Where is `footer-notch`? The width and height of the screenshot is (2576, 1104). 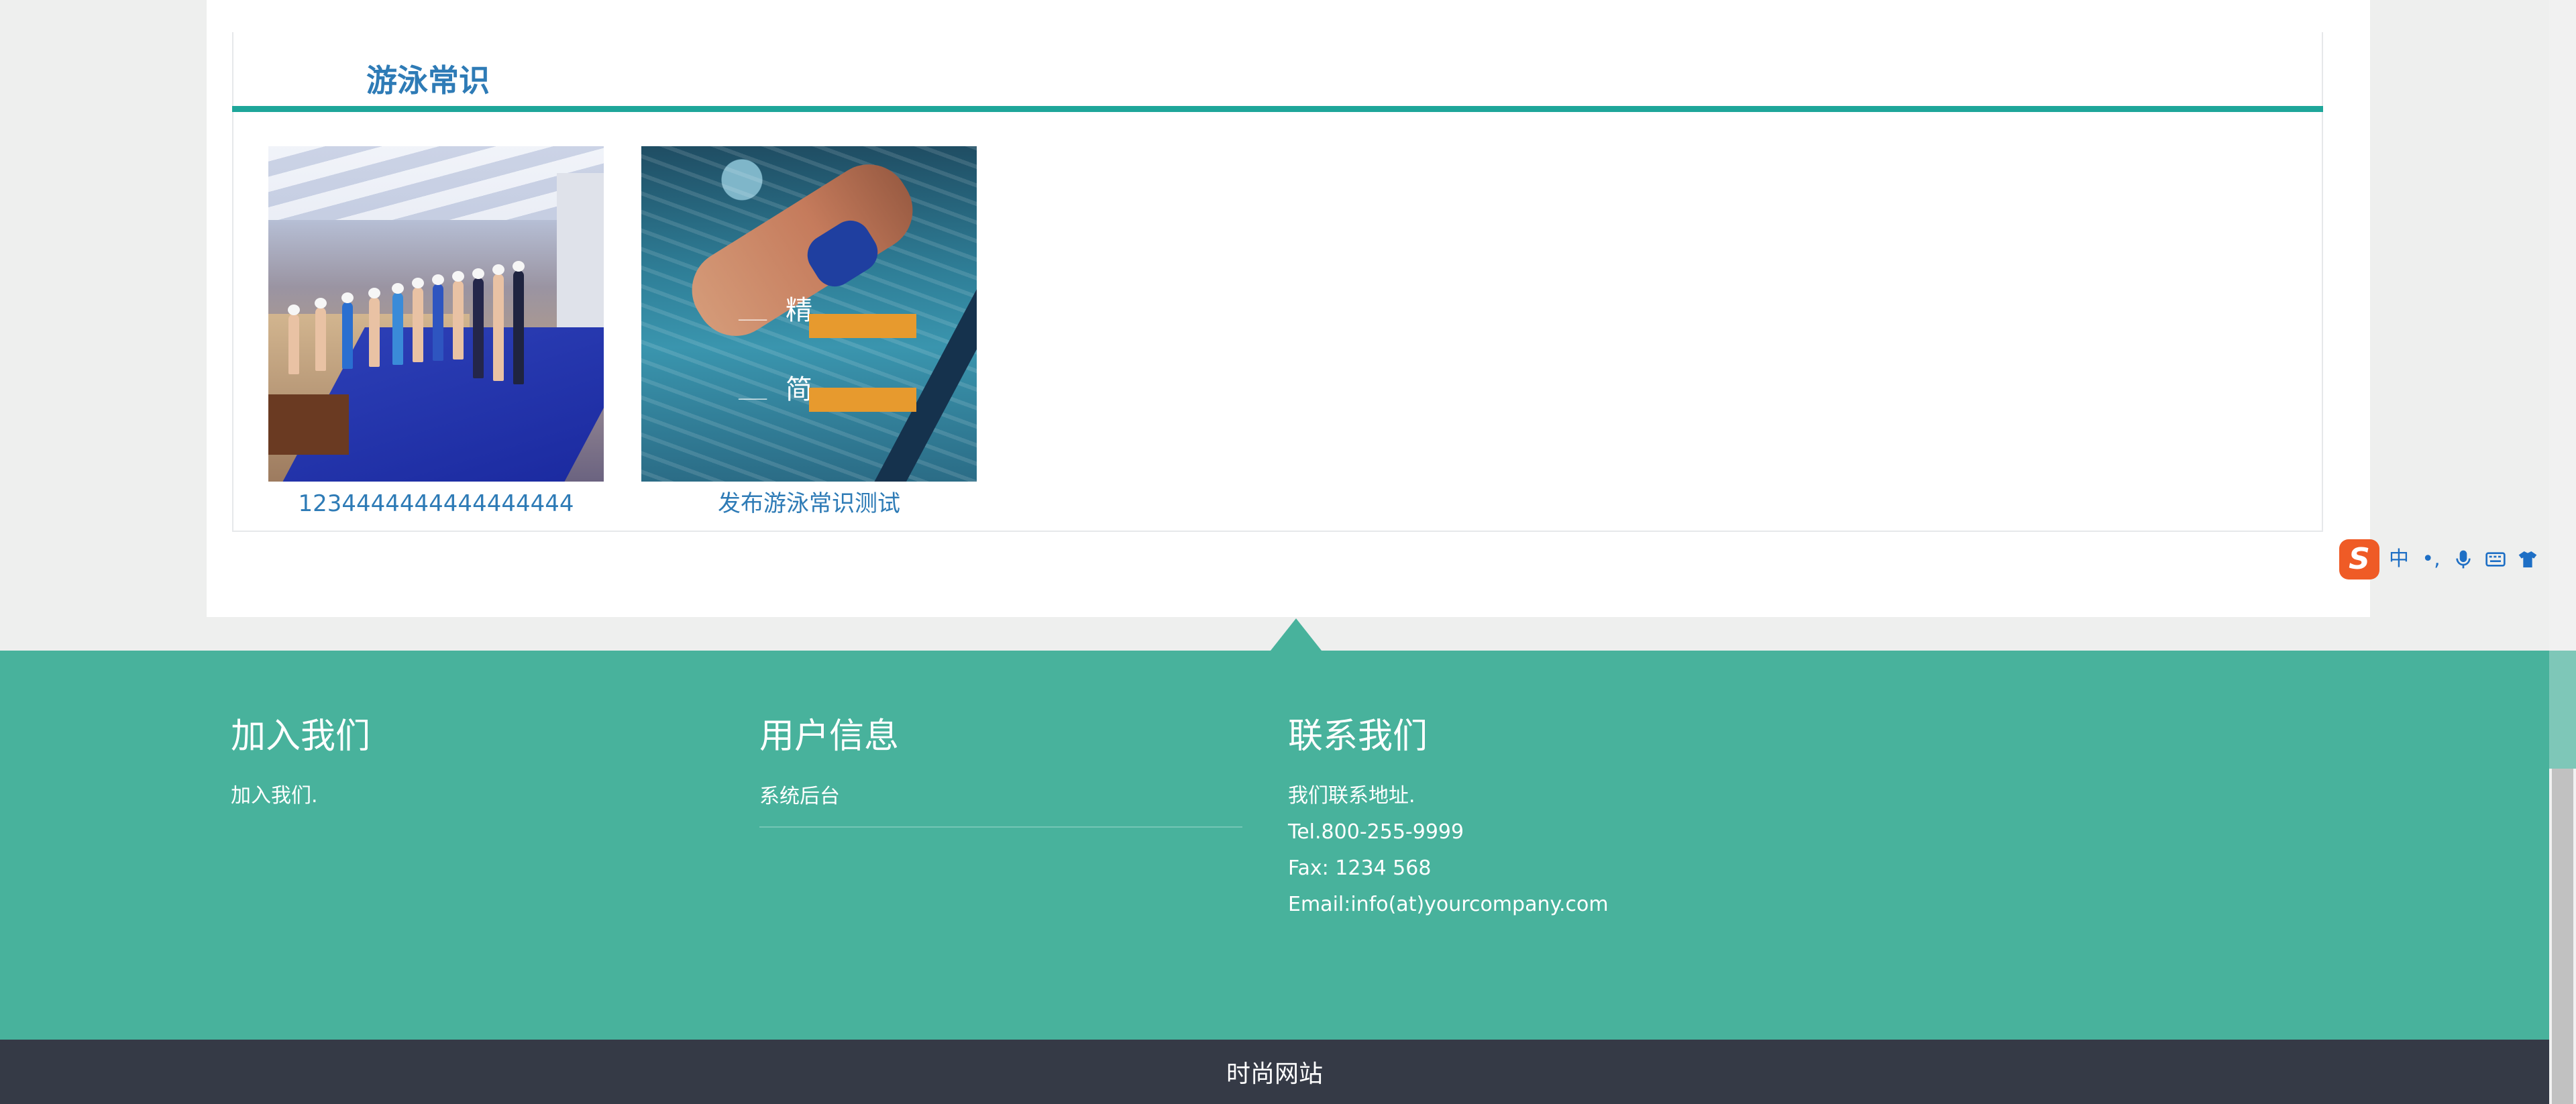
footer-notch is located at coordinates (1296, 634).